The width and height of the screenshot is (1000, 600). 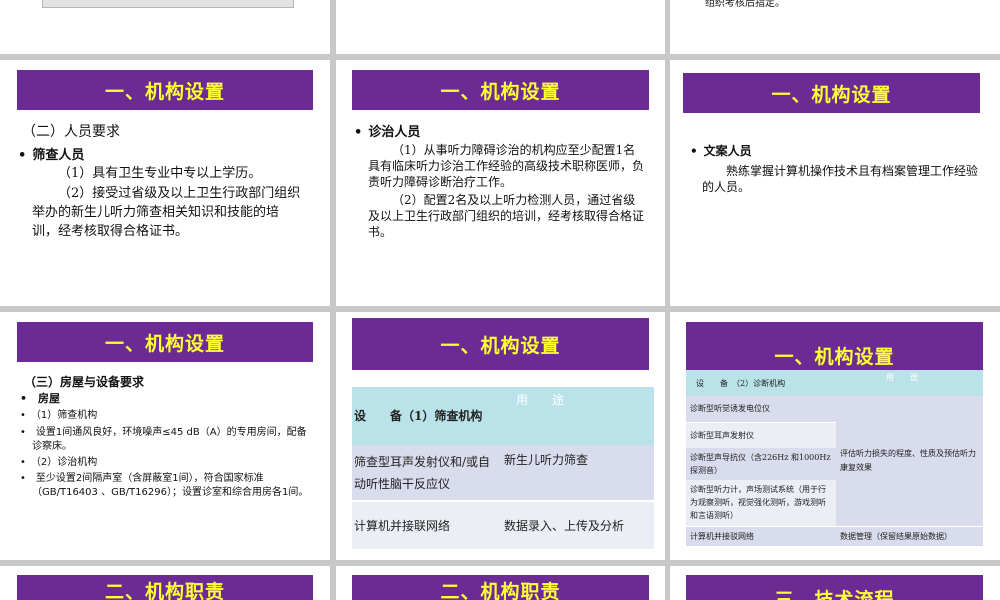 I want to click on table-cell: 新生儿听力筛查, so click(x=546, y=460).